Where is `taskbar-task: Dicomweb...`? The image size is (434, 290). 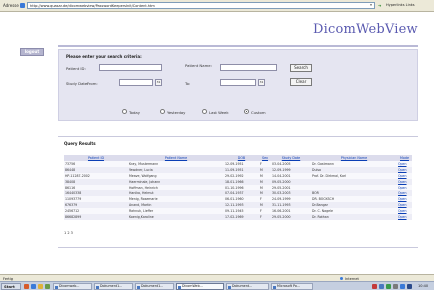
taskbar-task: Dicomweb... is located at coordinates (72, 286).